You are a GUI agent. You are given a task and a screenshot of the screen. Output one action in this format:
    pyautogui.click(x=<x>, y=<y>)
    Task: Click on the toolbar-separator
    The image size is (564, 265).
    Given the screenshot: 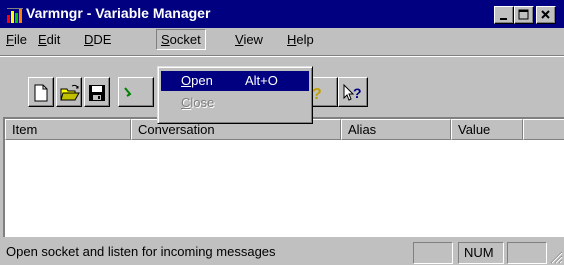 What is the action you would take?
    pyautogui.click(x=282, y=56)
    